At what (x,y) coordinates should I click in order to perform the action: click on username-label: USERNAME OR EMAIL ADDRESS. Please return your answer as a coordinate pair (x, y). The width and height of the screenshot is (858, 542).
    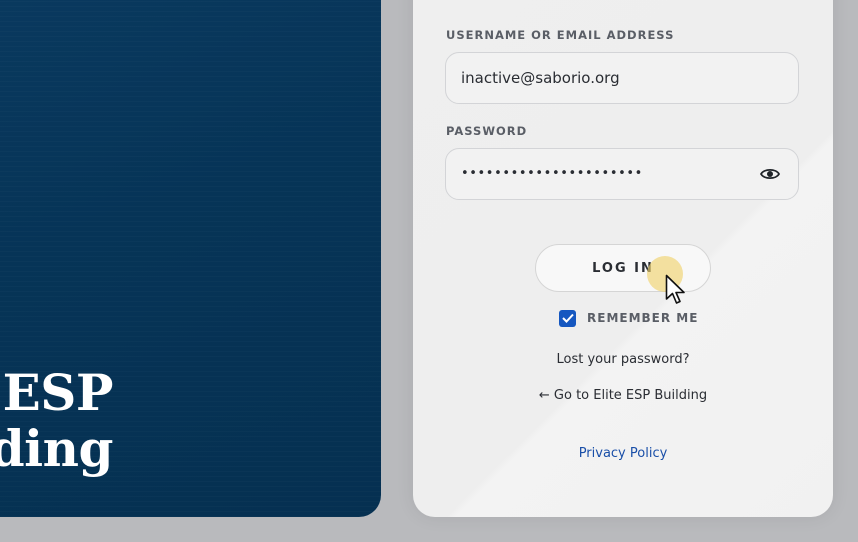
    Looking at the image, I should click on (560, 35).